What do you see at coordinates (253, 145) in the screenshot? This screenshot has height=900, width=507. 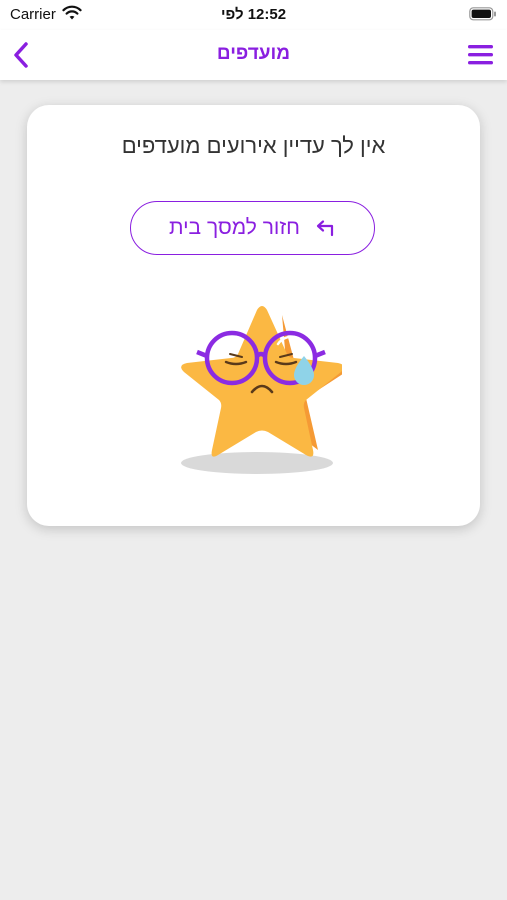 I see `empty-message: אין לך עדיין אירועים מועדפים` at bounding box center [253, 145].